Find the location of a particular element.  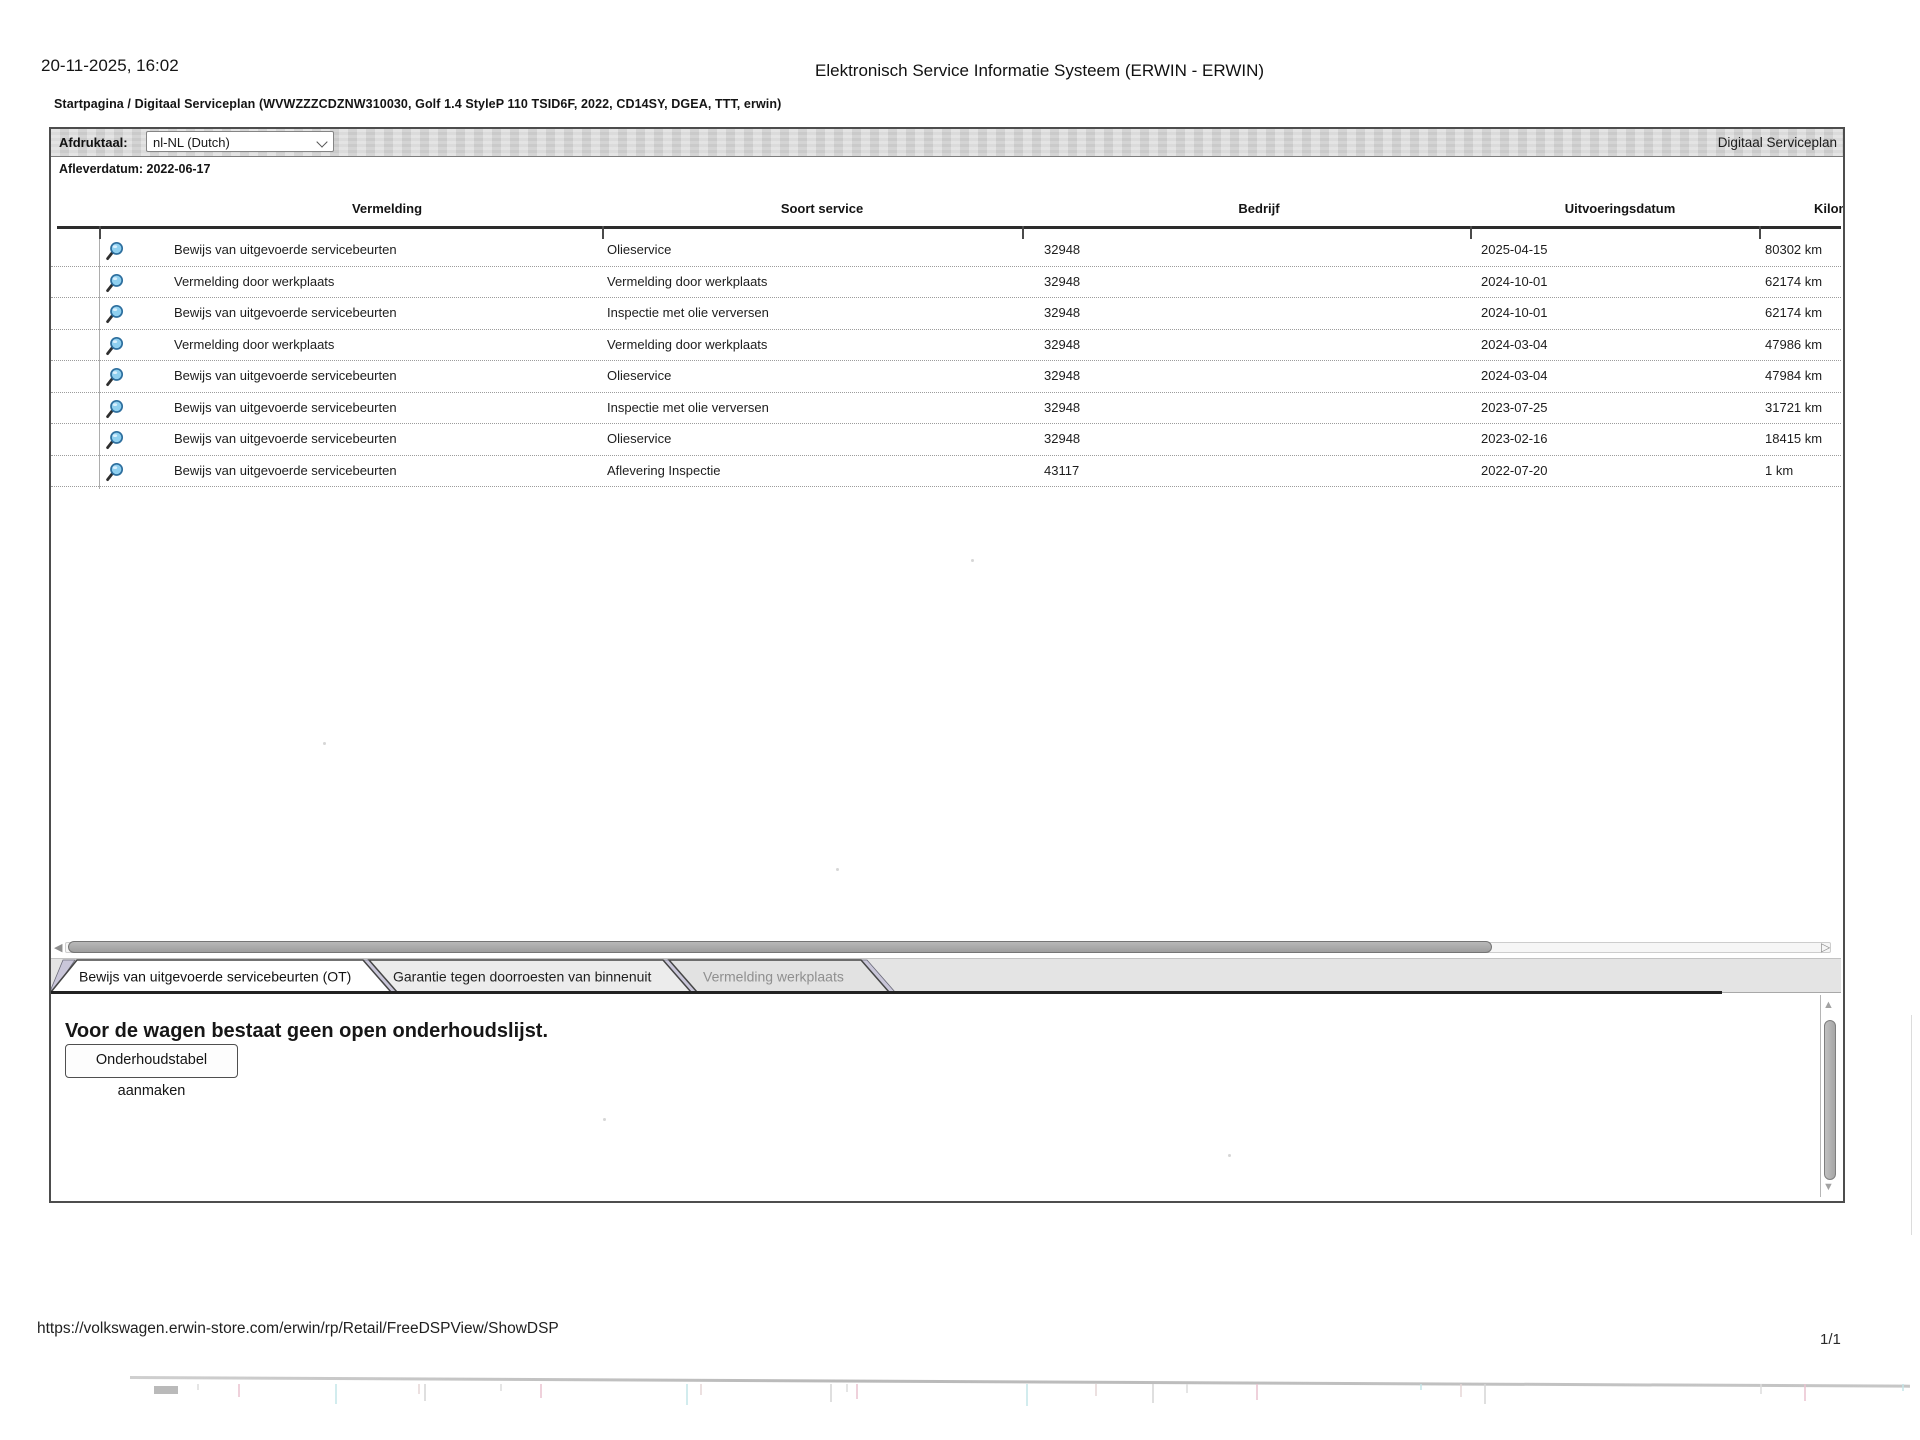

scroll-up-arrow-icon: ▲ is located at coordinates (1828, 1005).